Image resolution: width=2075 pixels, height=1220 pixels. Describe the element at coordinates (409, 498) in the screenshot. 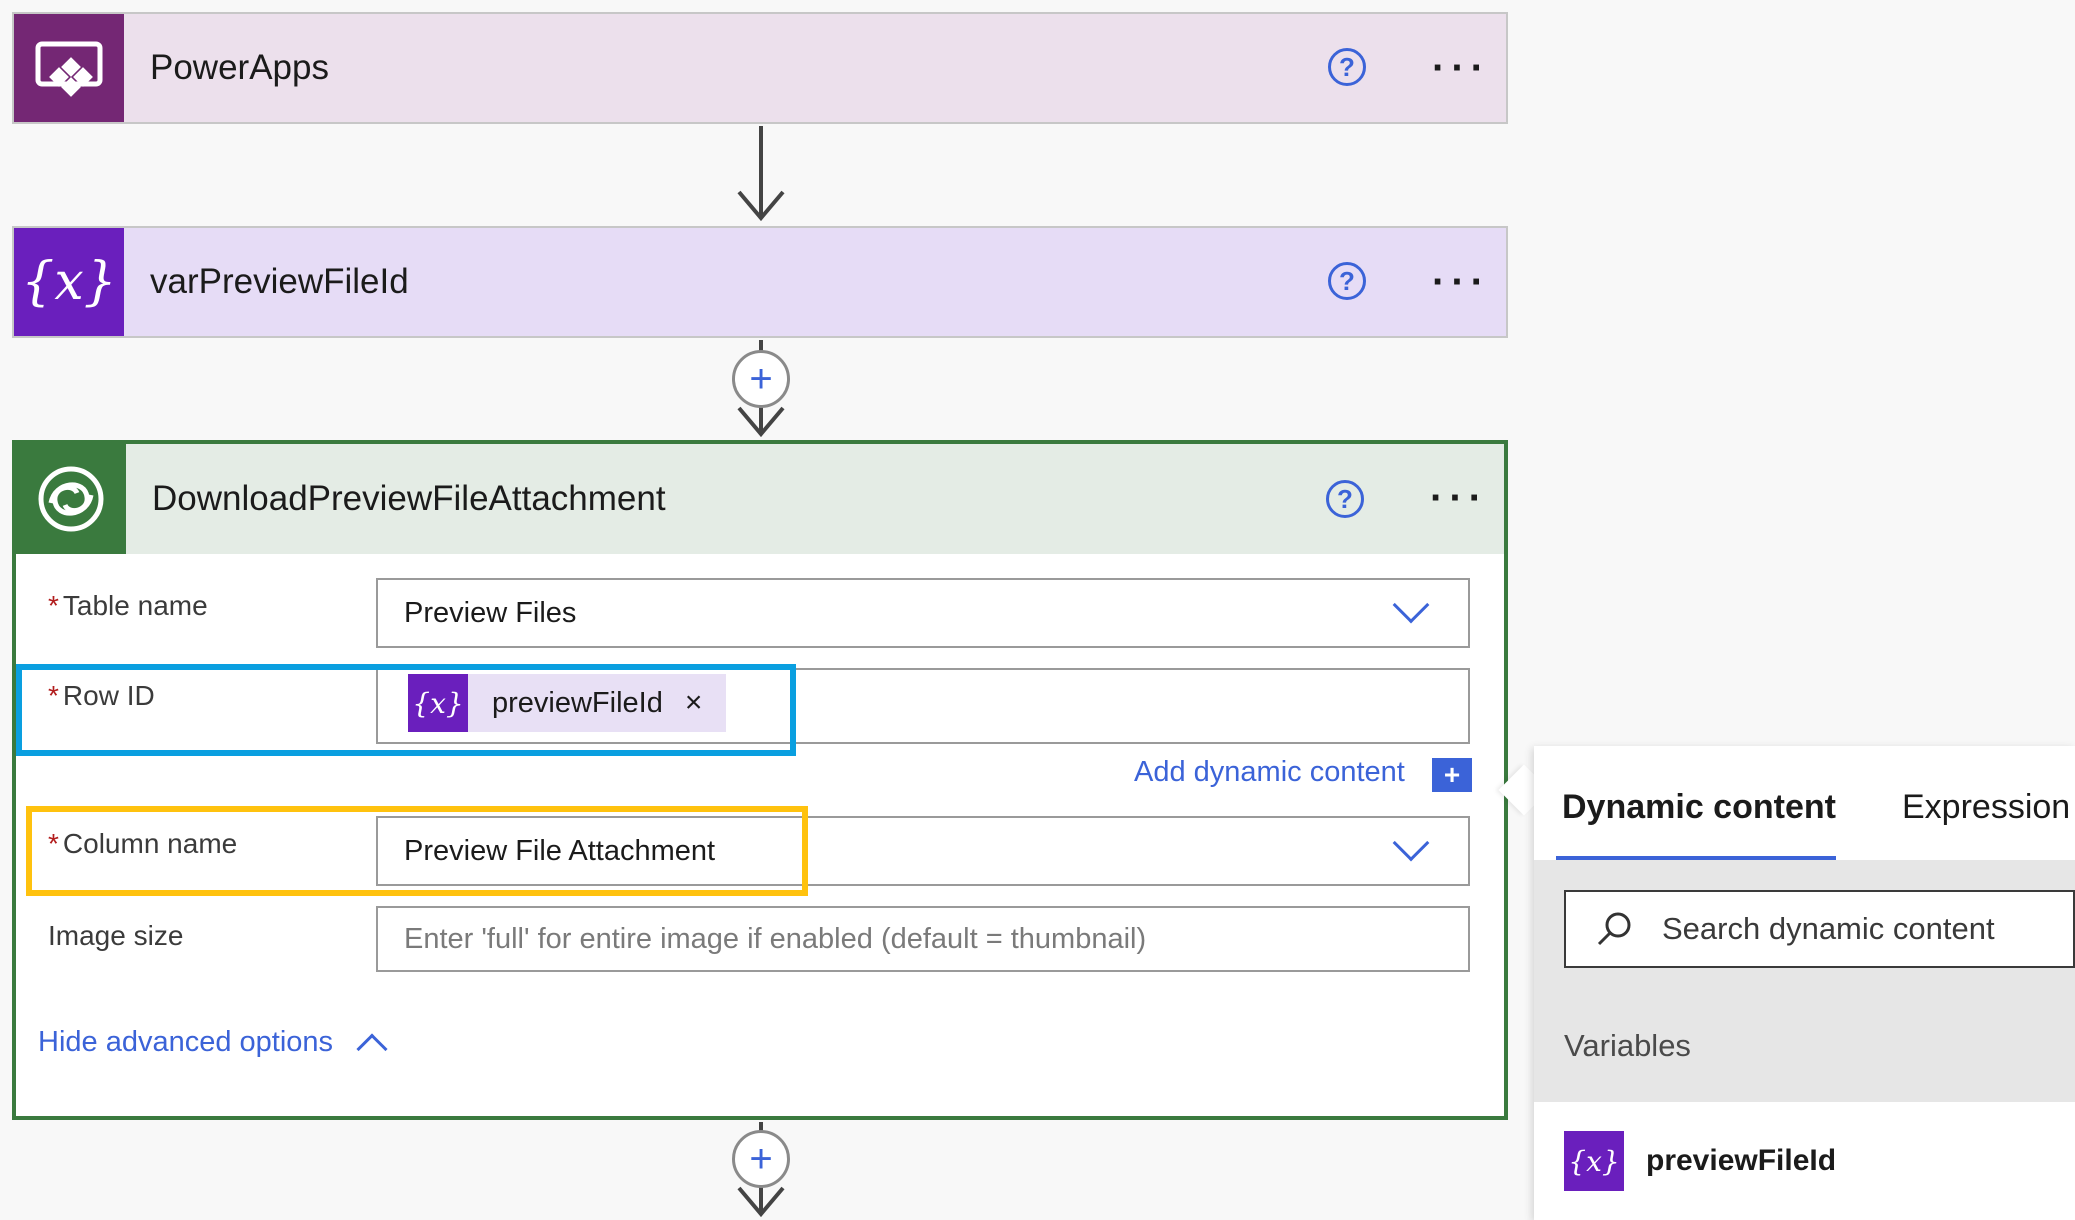

I see `step-title: DownloadPreviewFileAttachment` at that location.